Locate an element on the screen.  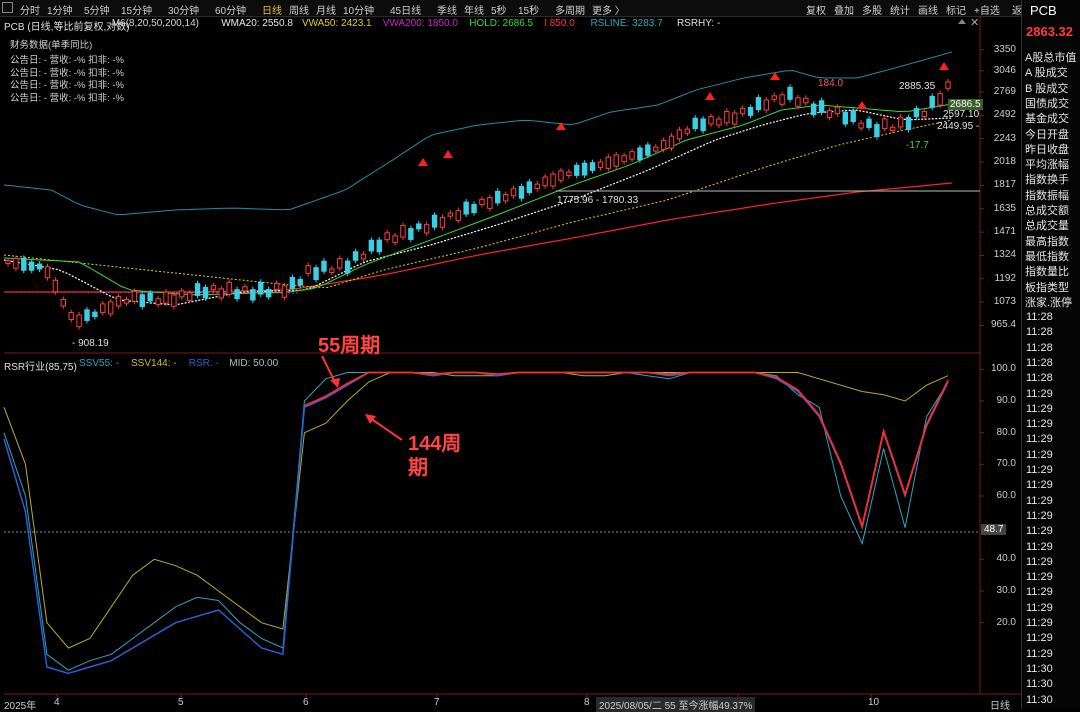
close-x-icon: ✕ is located at coordinates (974, 23).